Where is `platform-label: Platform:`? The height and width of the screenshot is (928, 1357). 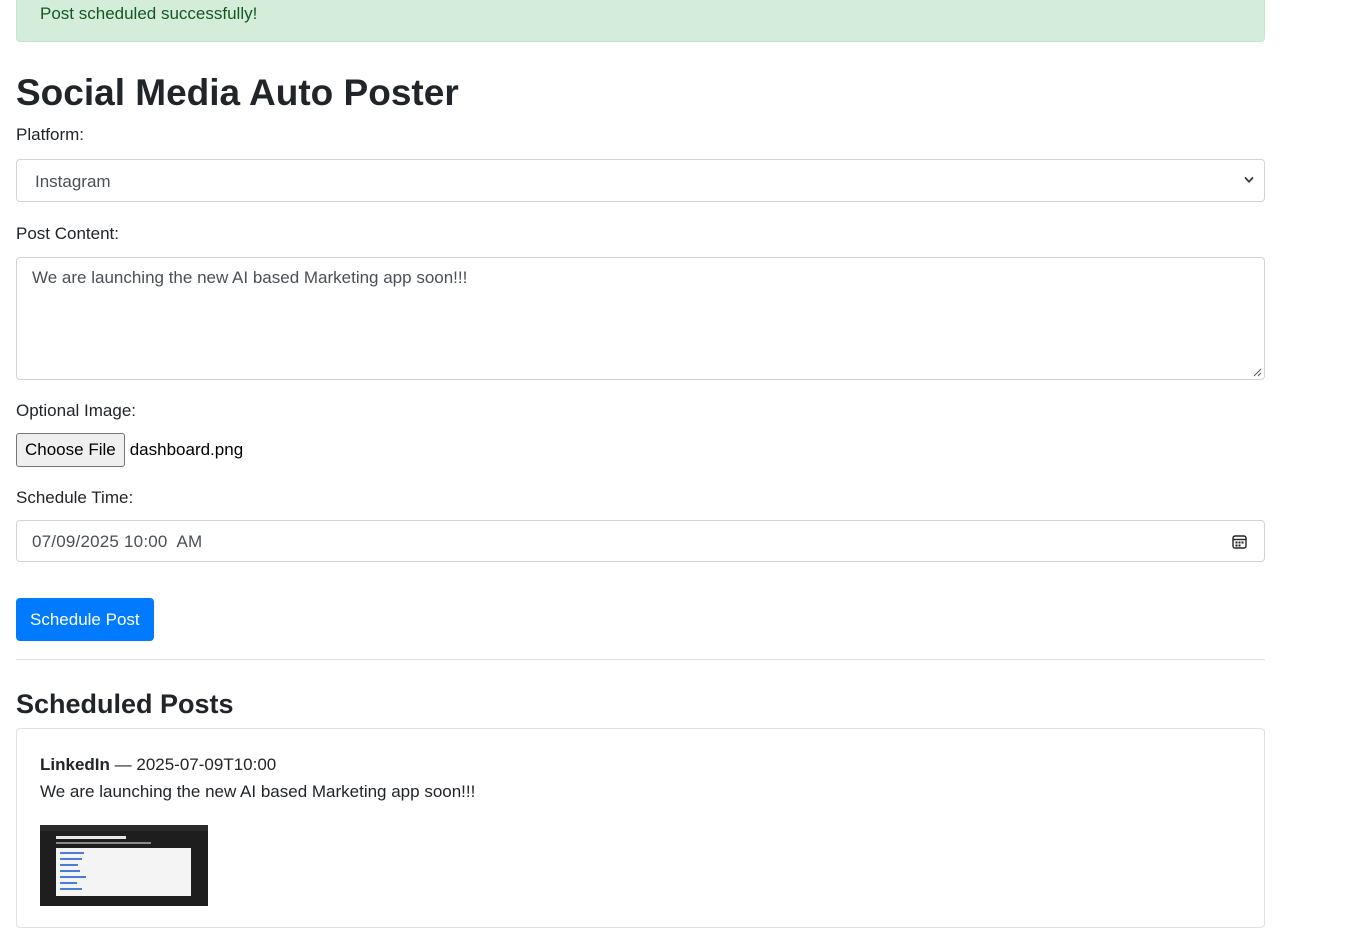
platform-label: Platform: is located at coordinates (50, 134).